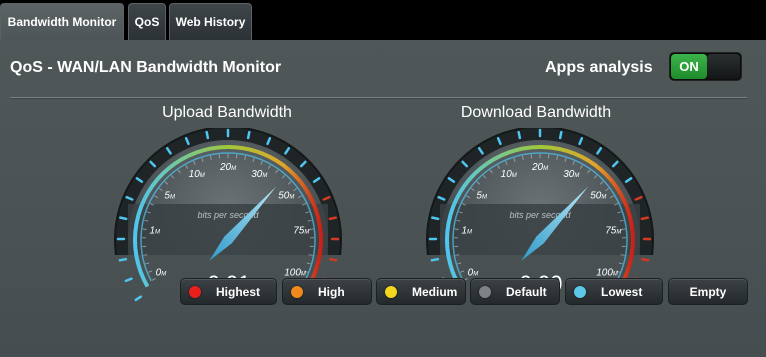  I want to click on legend-label: Medium, so click(435, 291).